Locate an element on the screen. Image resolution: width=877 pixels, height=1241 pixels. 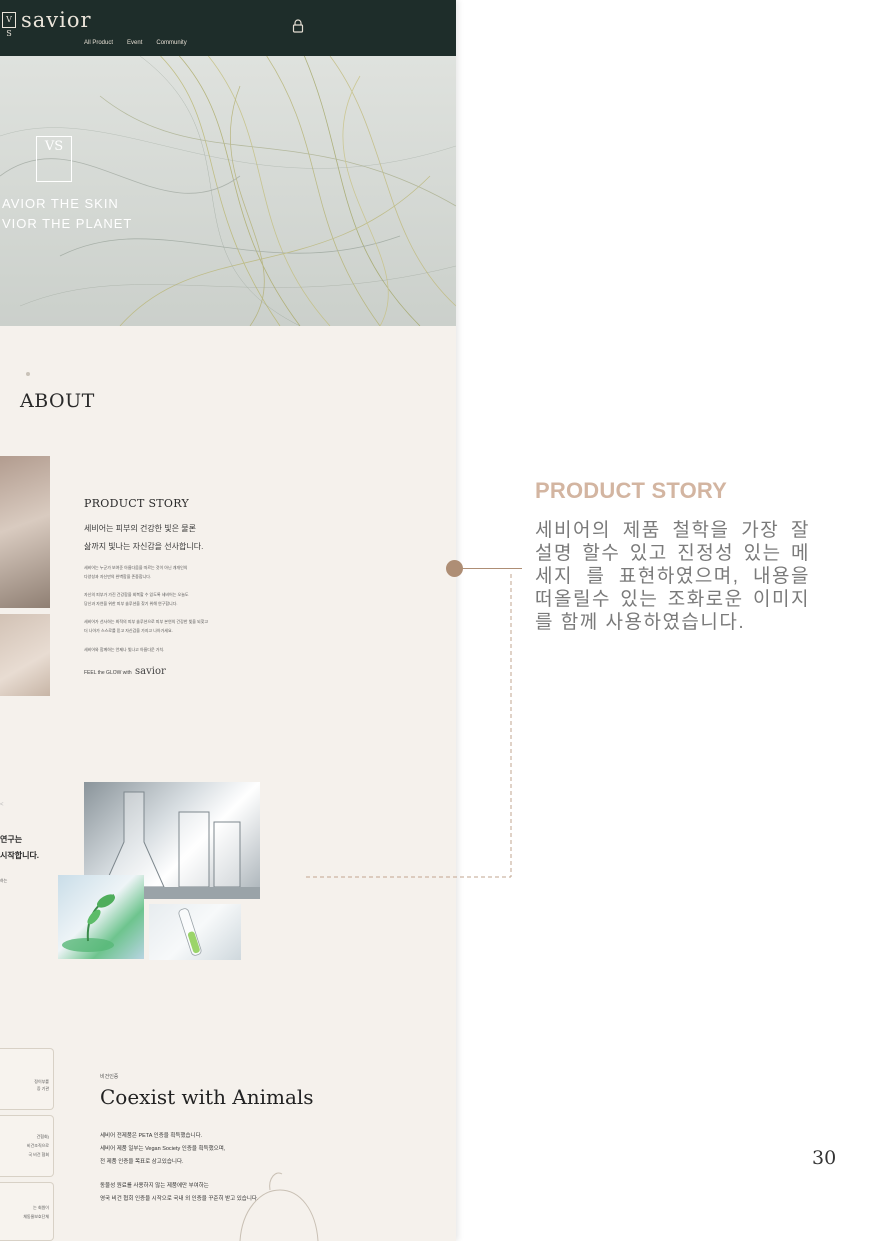
lab-leaf-photo is located at coordinates (101, 917).